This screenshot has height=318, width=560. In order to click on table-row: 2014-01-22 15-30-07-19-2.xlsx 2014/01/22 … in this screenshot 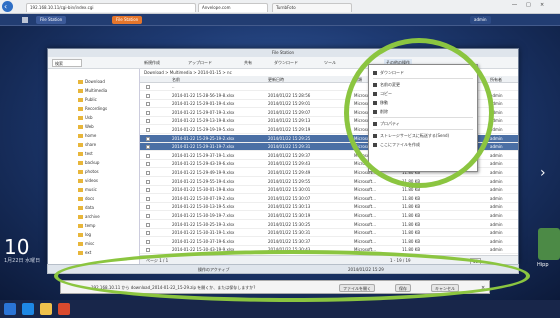, I will do `click(329, 199)`.